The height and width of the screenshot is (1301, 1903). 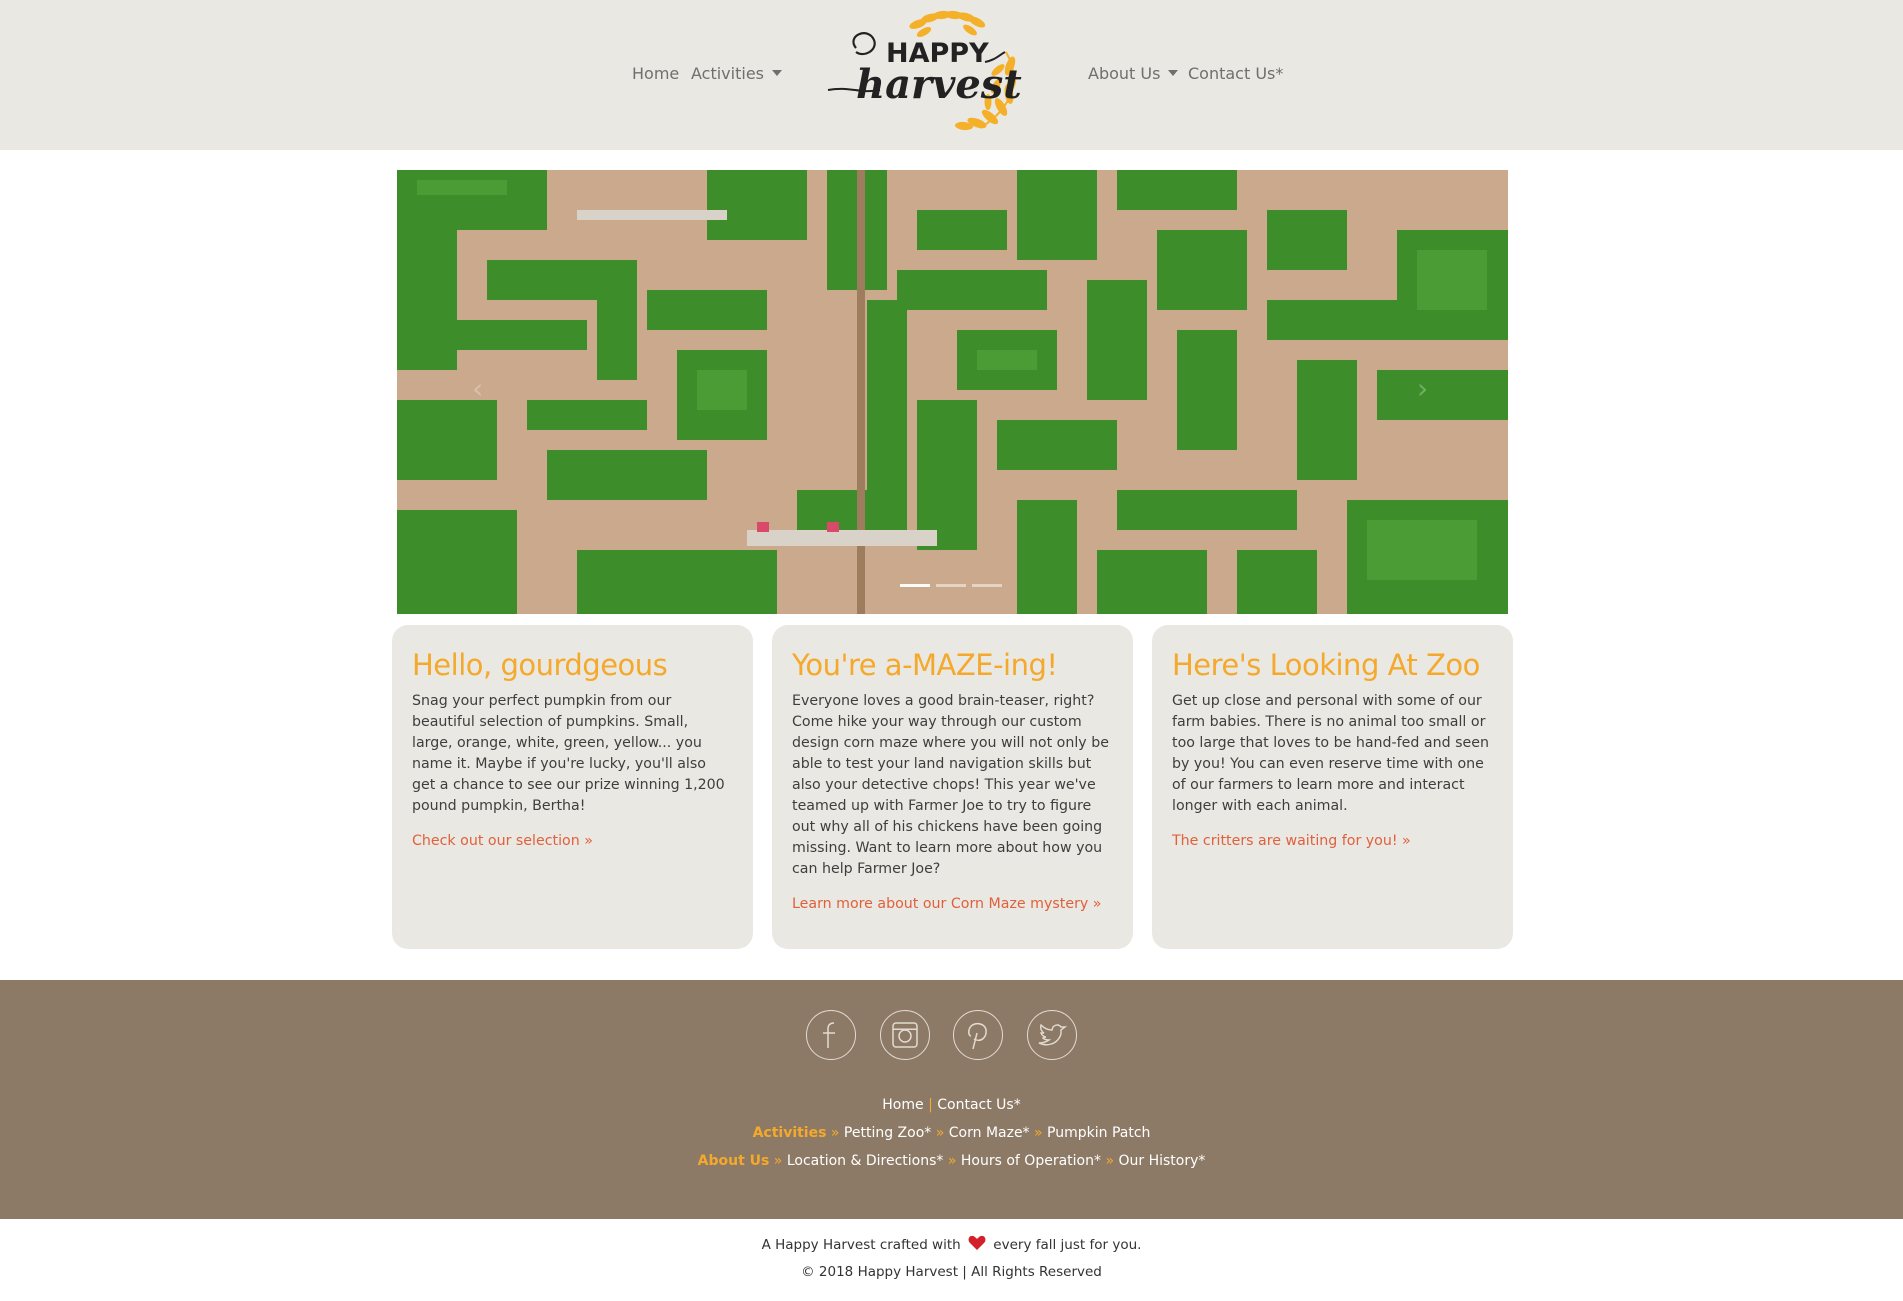 What do you see at coordinates (1031, 1161) in the screenshot?
I see `footer-link-hours: Hours of Operation*` at bounding box center [1031, 1161].